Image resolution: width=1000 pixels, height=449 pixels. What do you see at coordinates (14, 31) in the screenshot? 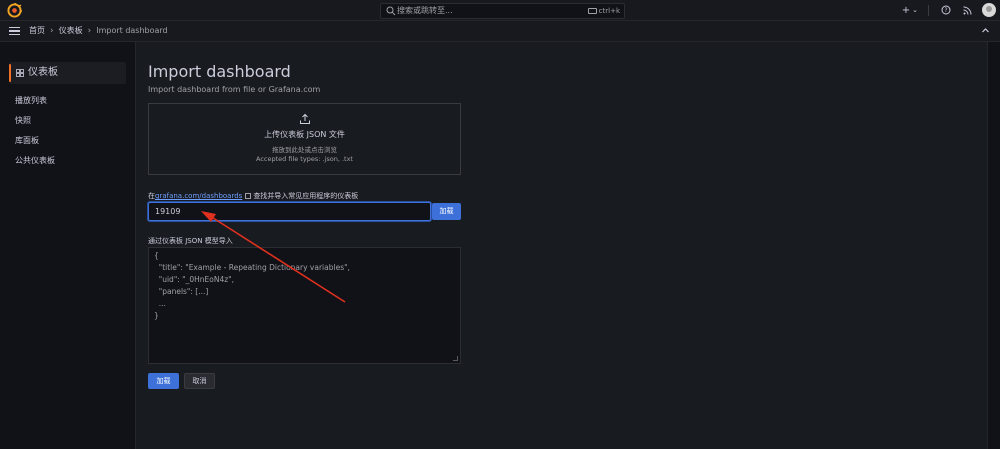
I see `menu-toggle-icon` at bounding box center [14, 31].